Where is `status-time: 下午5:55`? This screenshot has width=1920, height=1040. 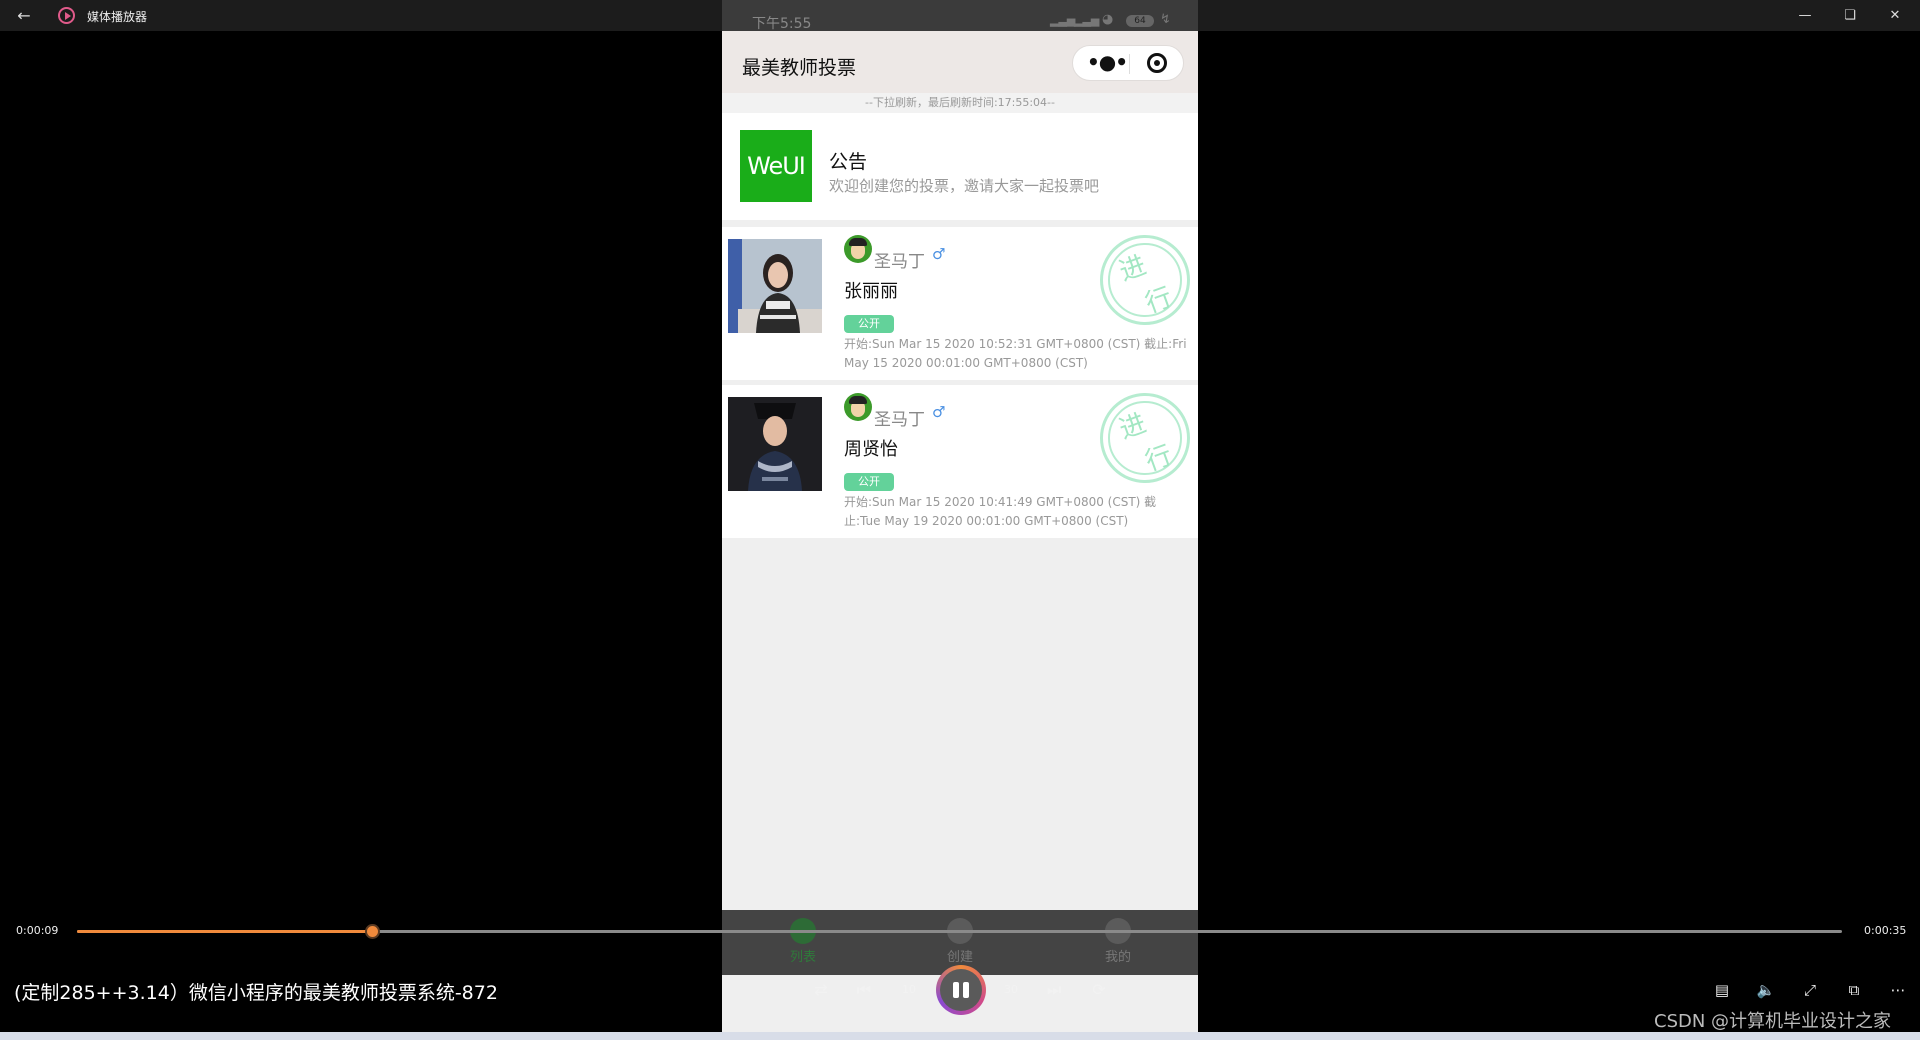
status-time: 下午5:55 is located at coordinates (782, 24).